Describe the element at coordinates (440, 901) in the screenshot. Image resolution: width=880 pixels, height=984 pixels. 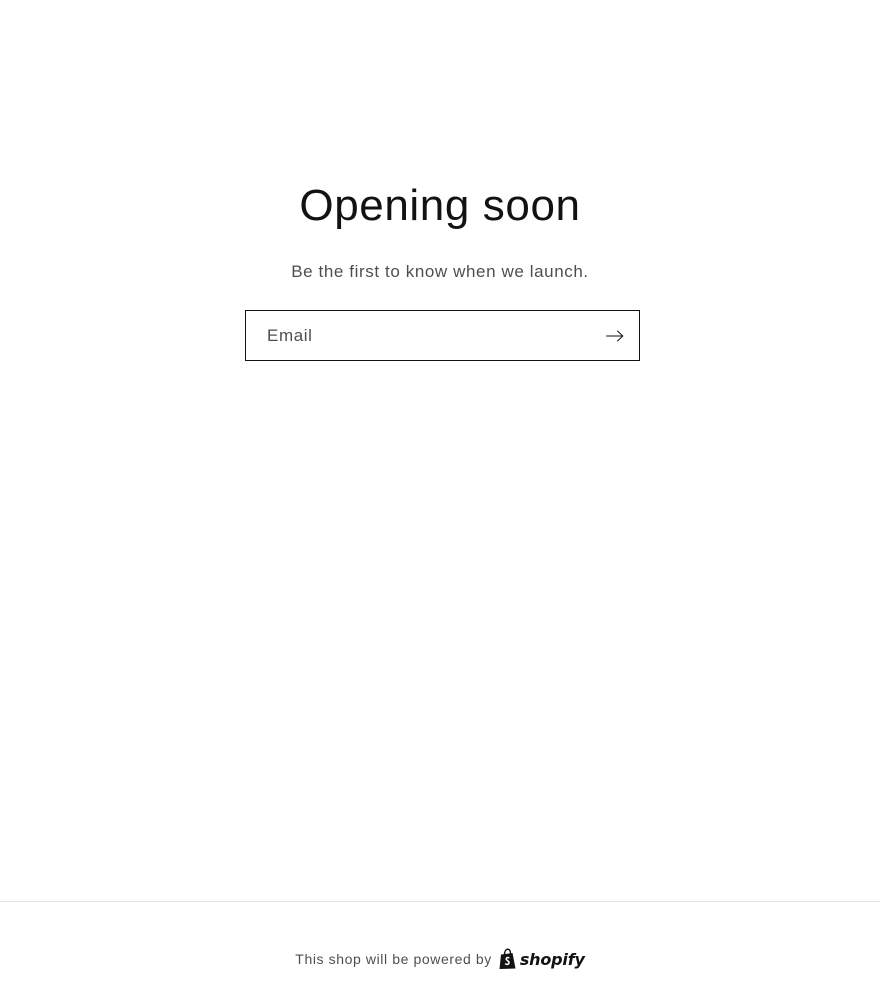
I see `footer-divider` at that location.